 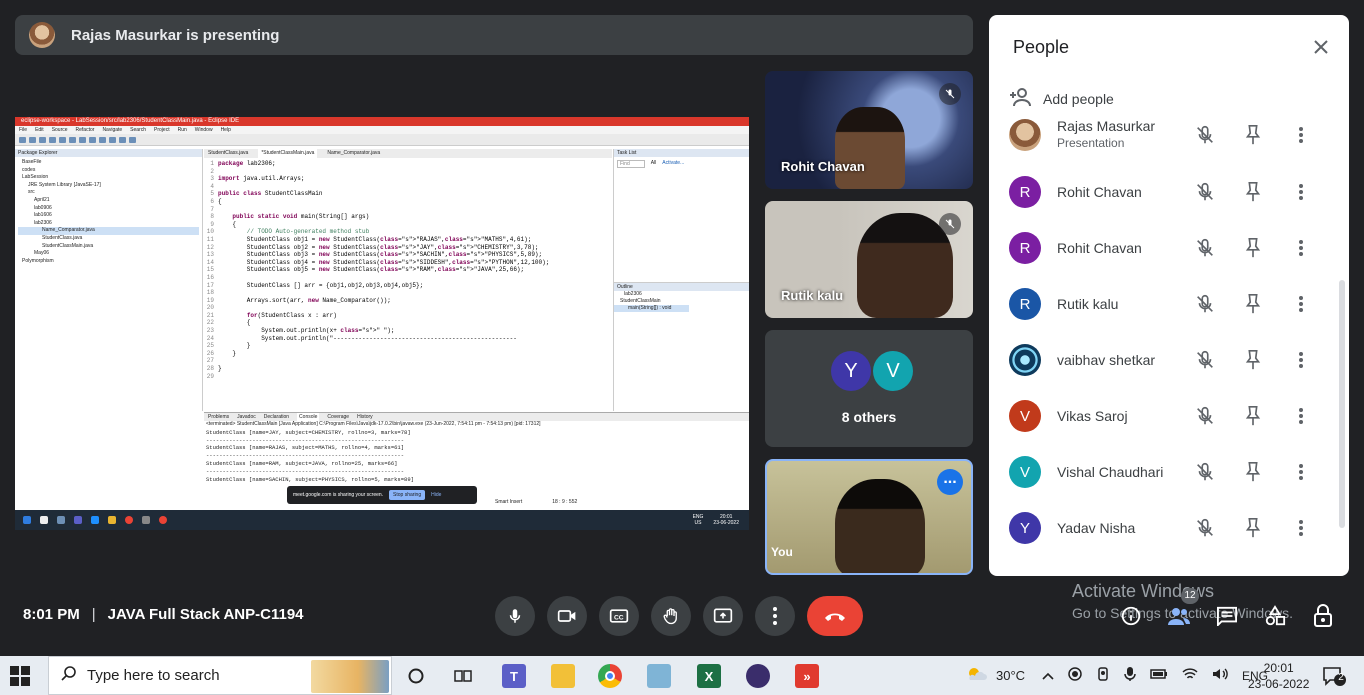 I want to click on taskbar-clock: 20:01 23-06-2022, so click(x=1278, y=676).